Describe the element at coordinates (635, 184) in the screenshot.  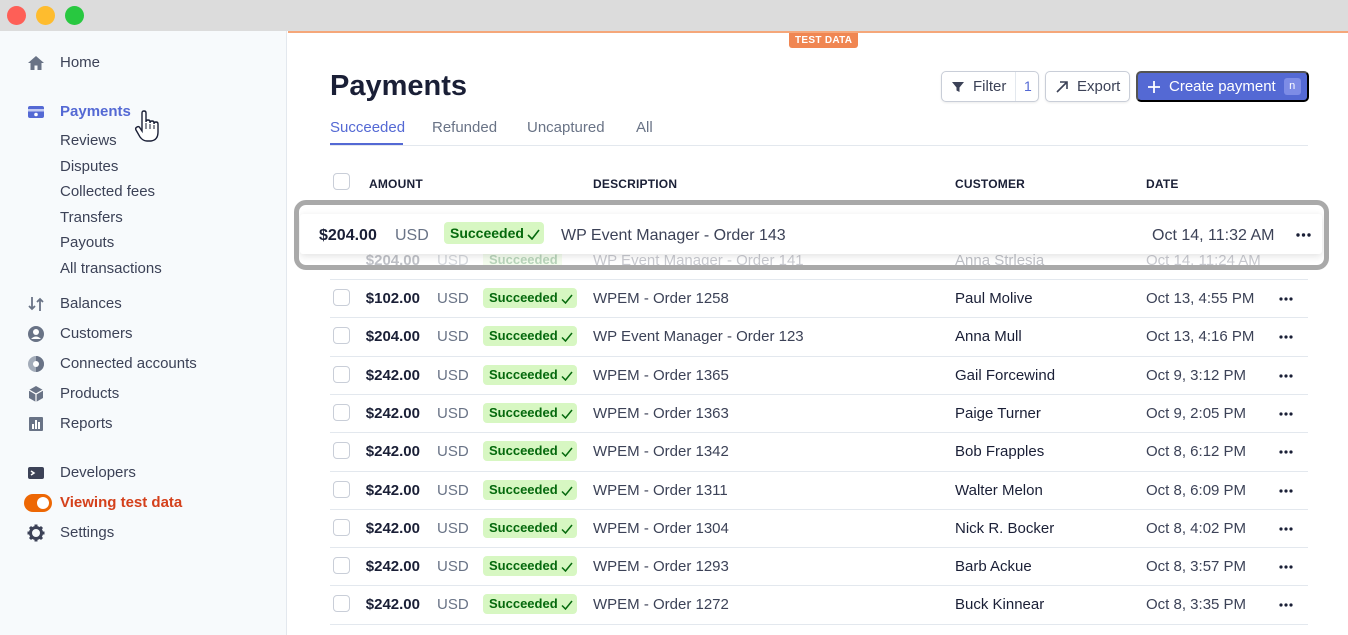
I see `column-header-description: DESCRIPTION` at that location.